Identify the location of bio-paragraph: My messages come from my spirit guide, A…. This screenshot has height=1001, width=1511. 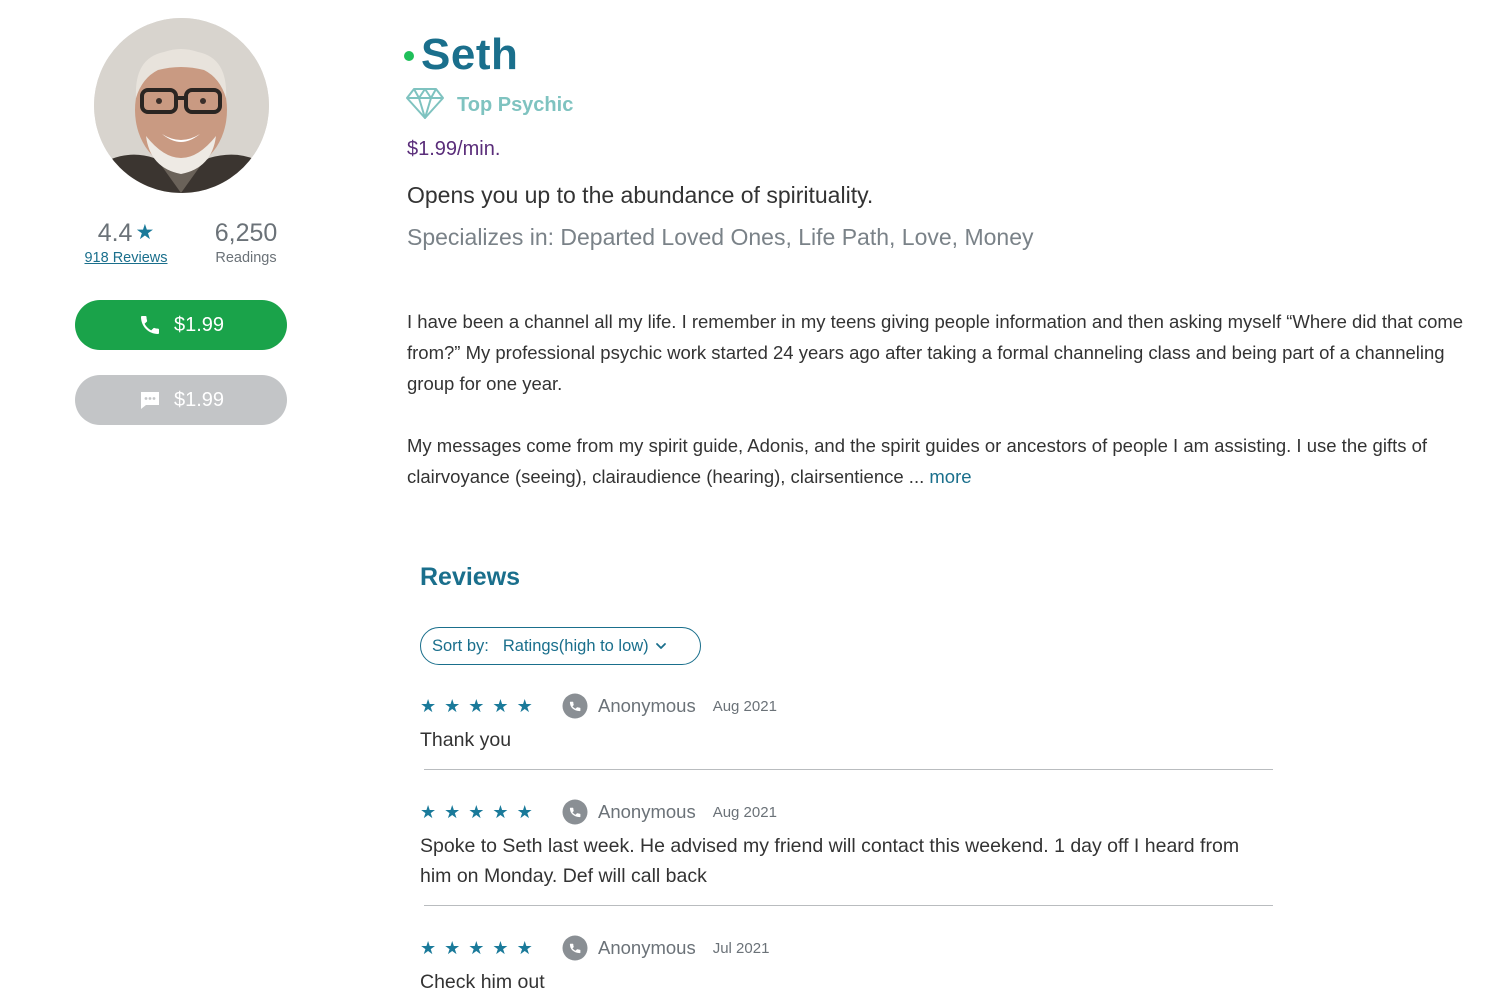
(917, 461).